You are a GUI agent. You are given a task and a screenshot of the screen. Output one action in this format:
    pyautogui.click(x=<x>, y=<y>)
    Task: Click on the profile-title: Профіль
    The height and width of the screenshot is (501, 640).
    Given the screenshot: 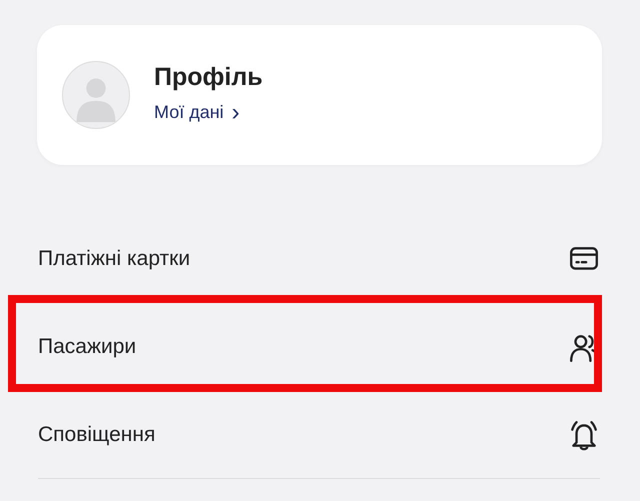 What is the action you would take?
    pyautogui.click(x=208, y=78)
    